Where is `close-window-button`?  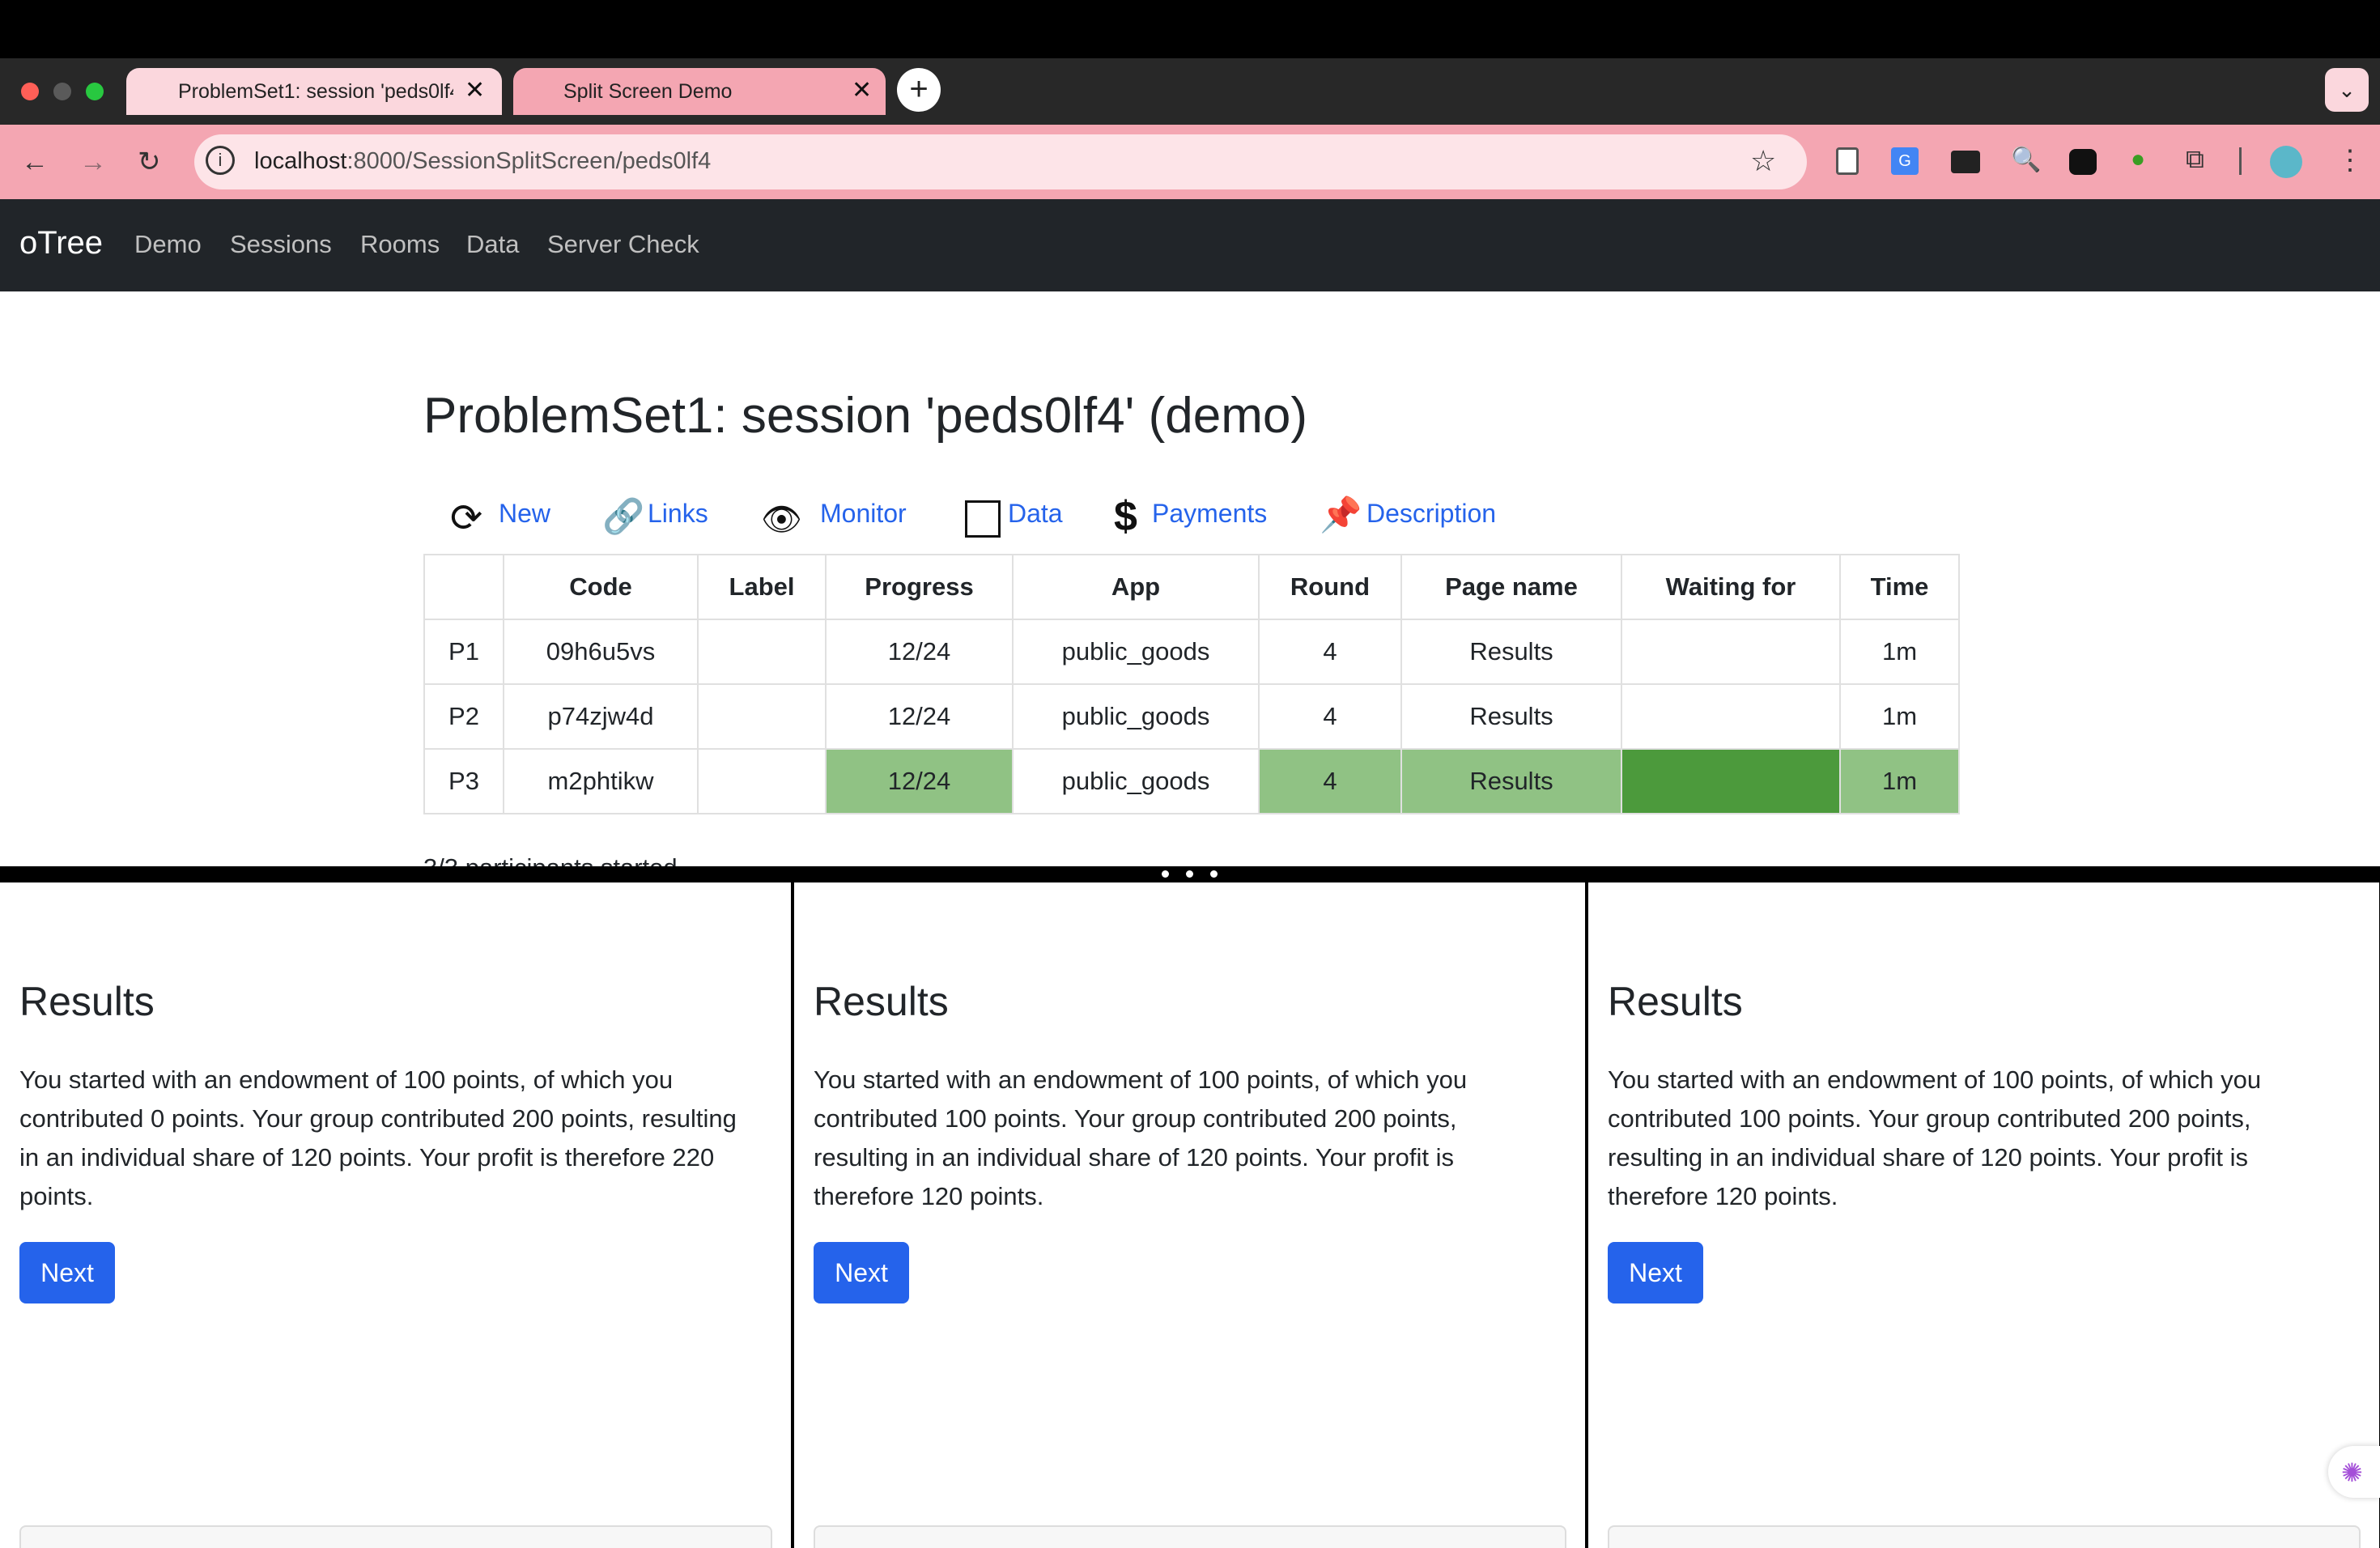 close-window-button is located at coordinates (30, 92).